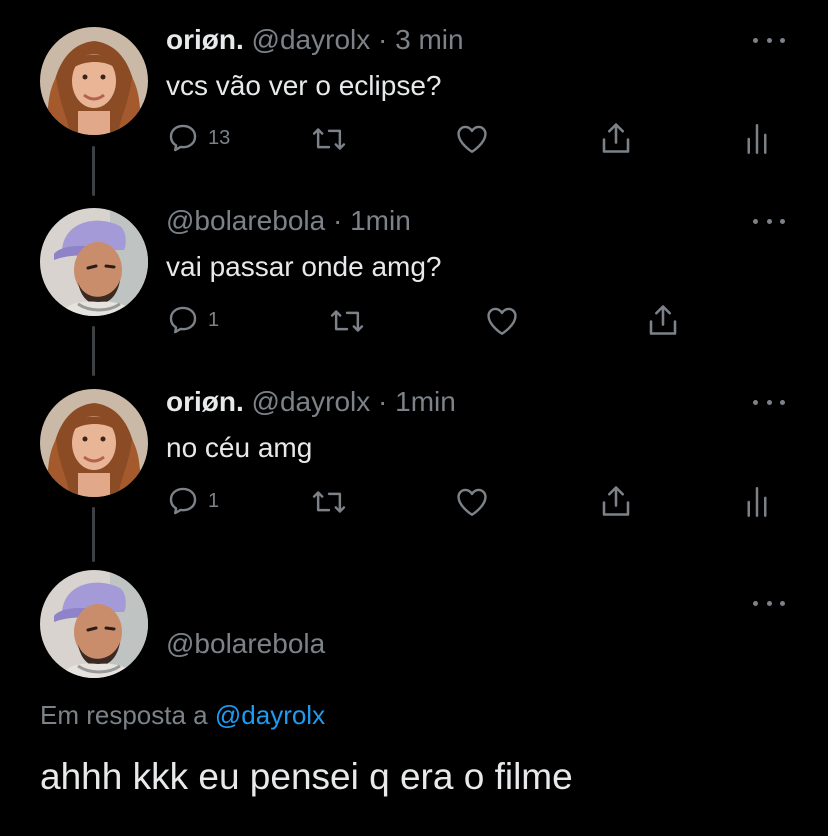 This screenshot has width=828, height=836. I want to click on tweet-header: oriøn. @dayrolx · 1min, so click(311, 402).